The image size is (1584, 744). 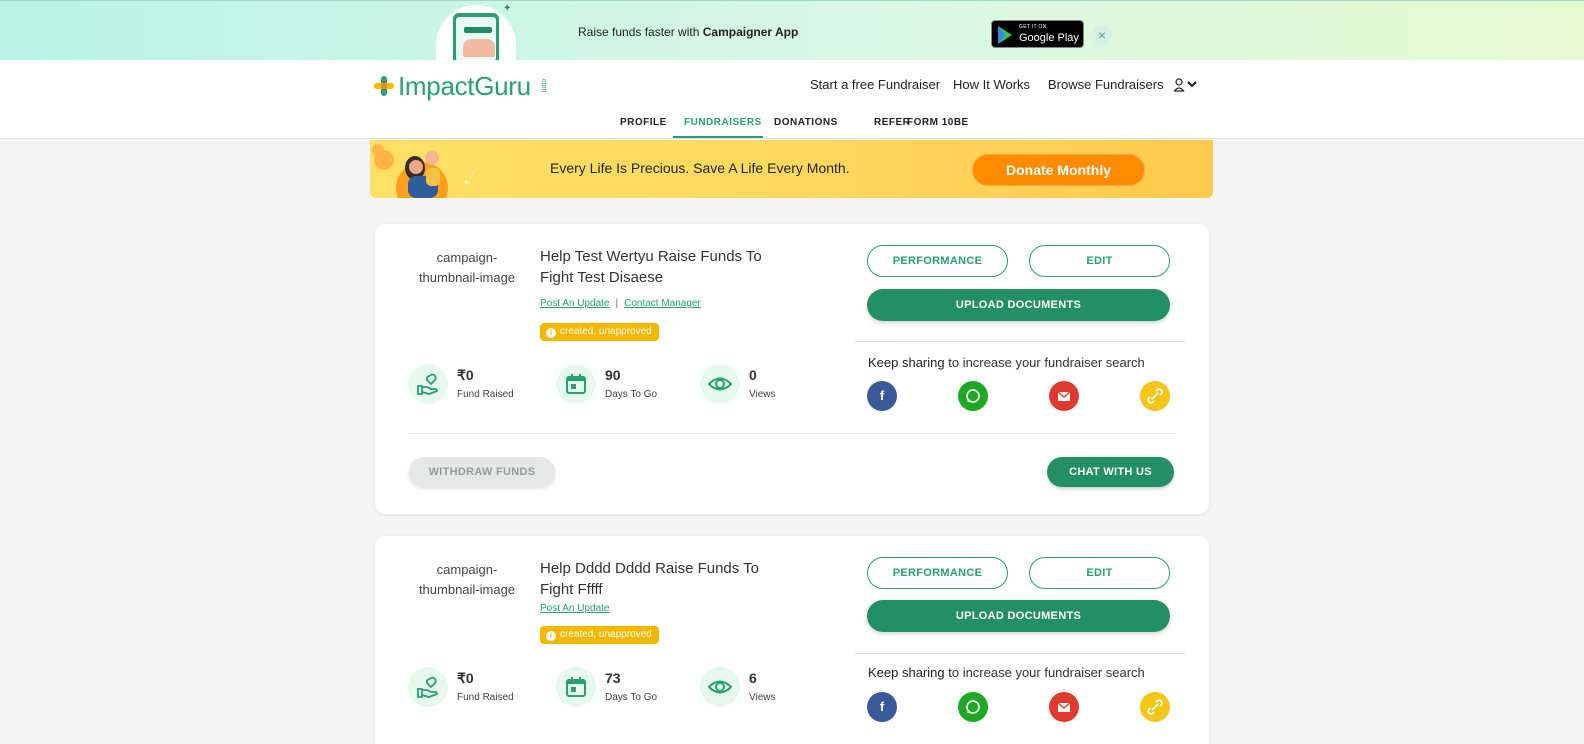 I want to click on mother-child-illustration: ✦ ✦, so click(x=424, y=171).